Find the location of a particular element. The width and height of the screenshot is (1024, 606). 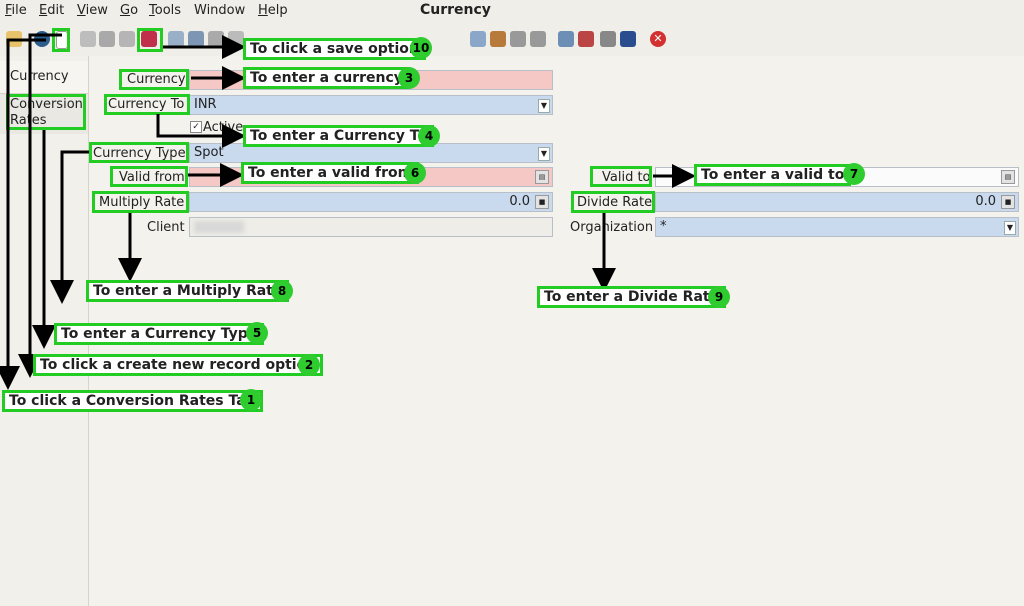

copy-record-icon is located at coordinates (88, 39).